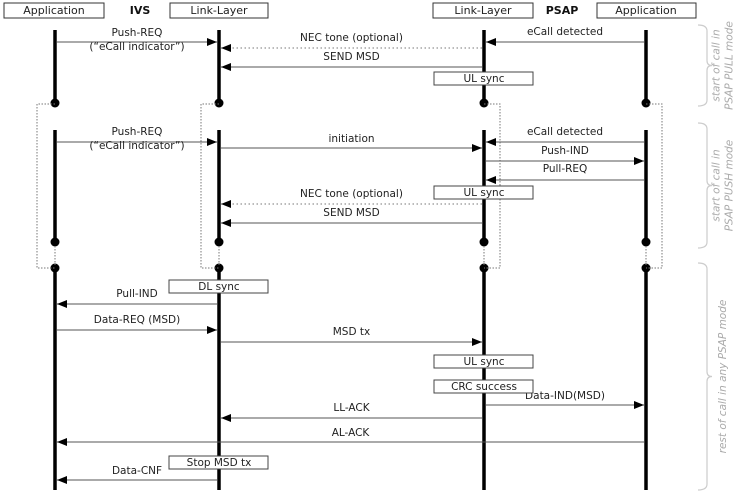 The image size is (751, 503). What do you see at coordinates (351, 332) in the screenshot?
I see `message-label: MSD tx` at bounding box center [351, 332].